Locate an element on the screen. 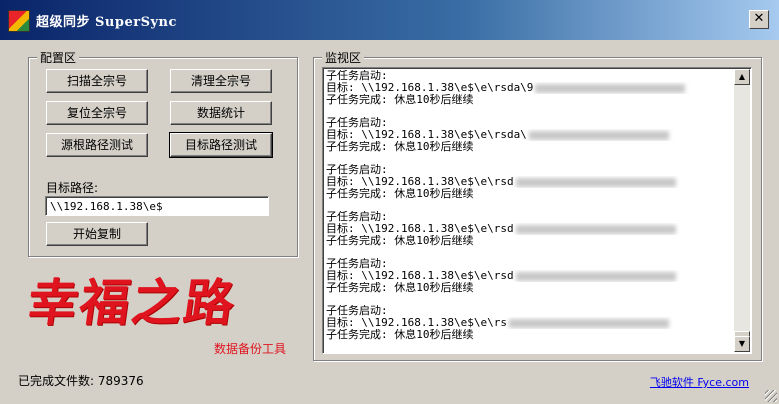  logo-subtitle: 数据备份工具 is located at coordinates (250, 349).